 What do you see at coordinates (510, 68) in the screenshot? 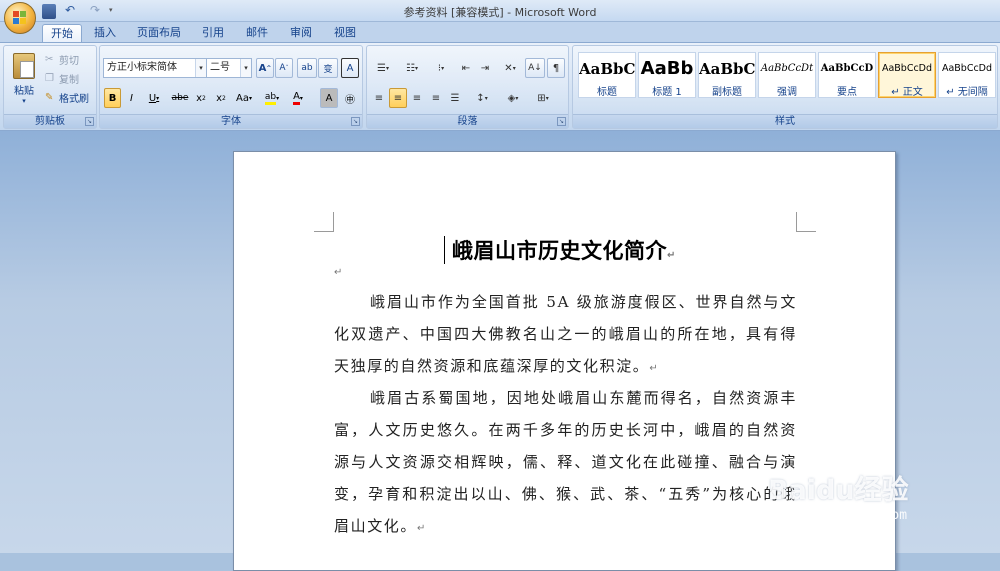
I see `chinese-layout-button: ✕ ▾` at bounding box center [510, 68].